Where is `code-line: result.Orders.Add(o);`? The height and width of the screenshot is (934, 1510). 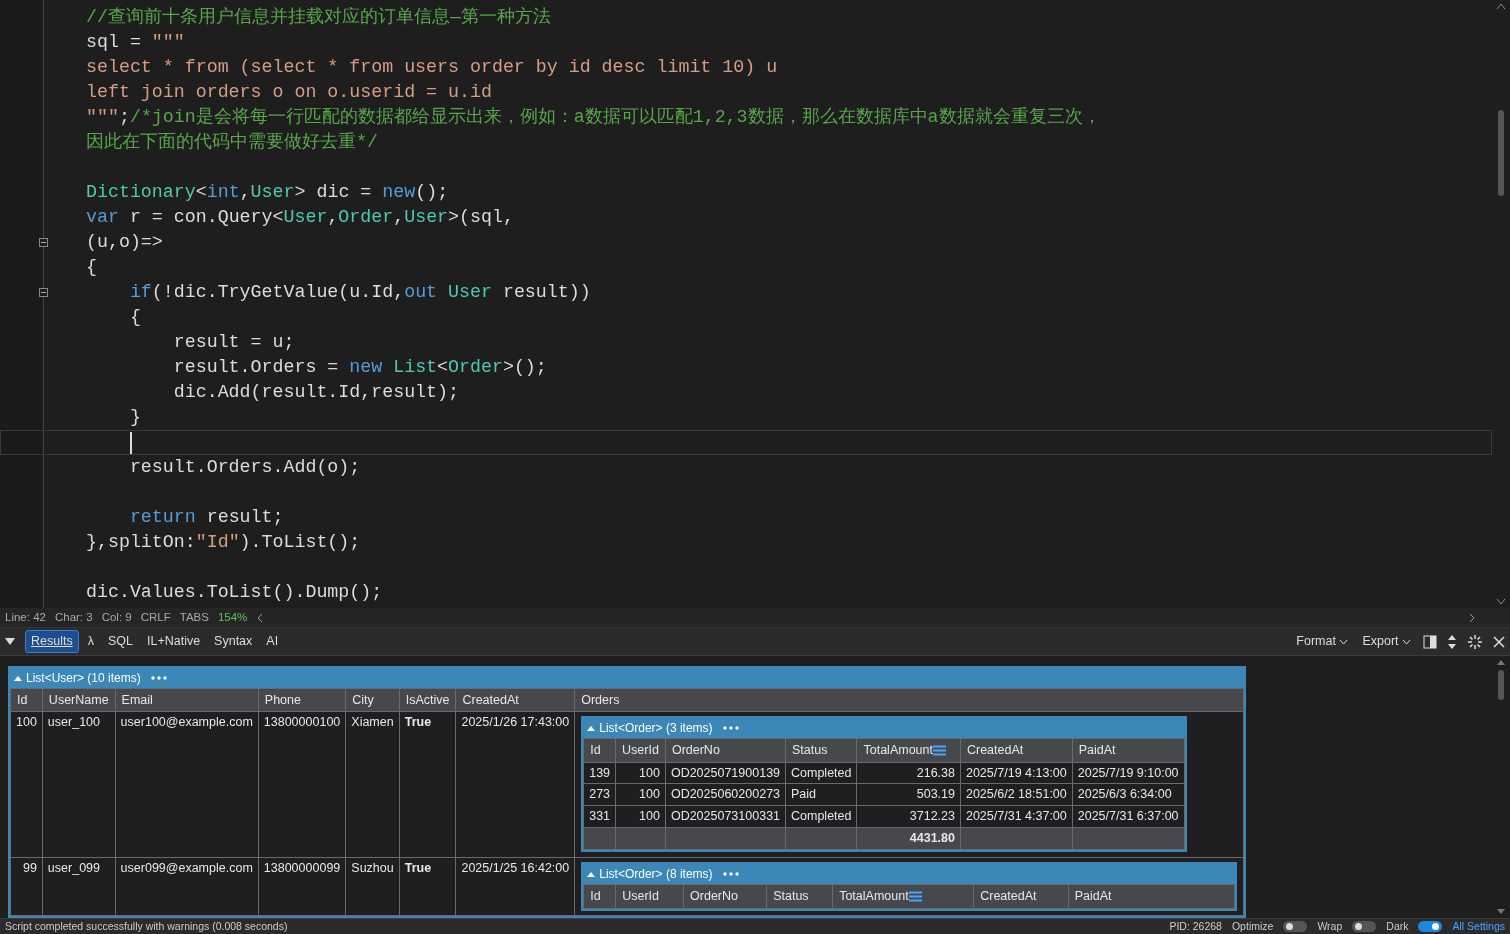 code-line: result.Orders.Add(o); is located at coordinates (244, 467).